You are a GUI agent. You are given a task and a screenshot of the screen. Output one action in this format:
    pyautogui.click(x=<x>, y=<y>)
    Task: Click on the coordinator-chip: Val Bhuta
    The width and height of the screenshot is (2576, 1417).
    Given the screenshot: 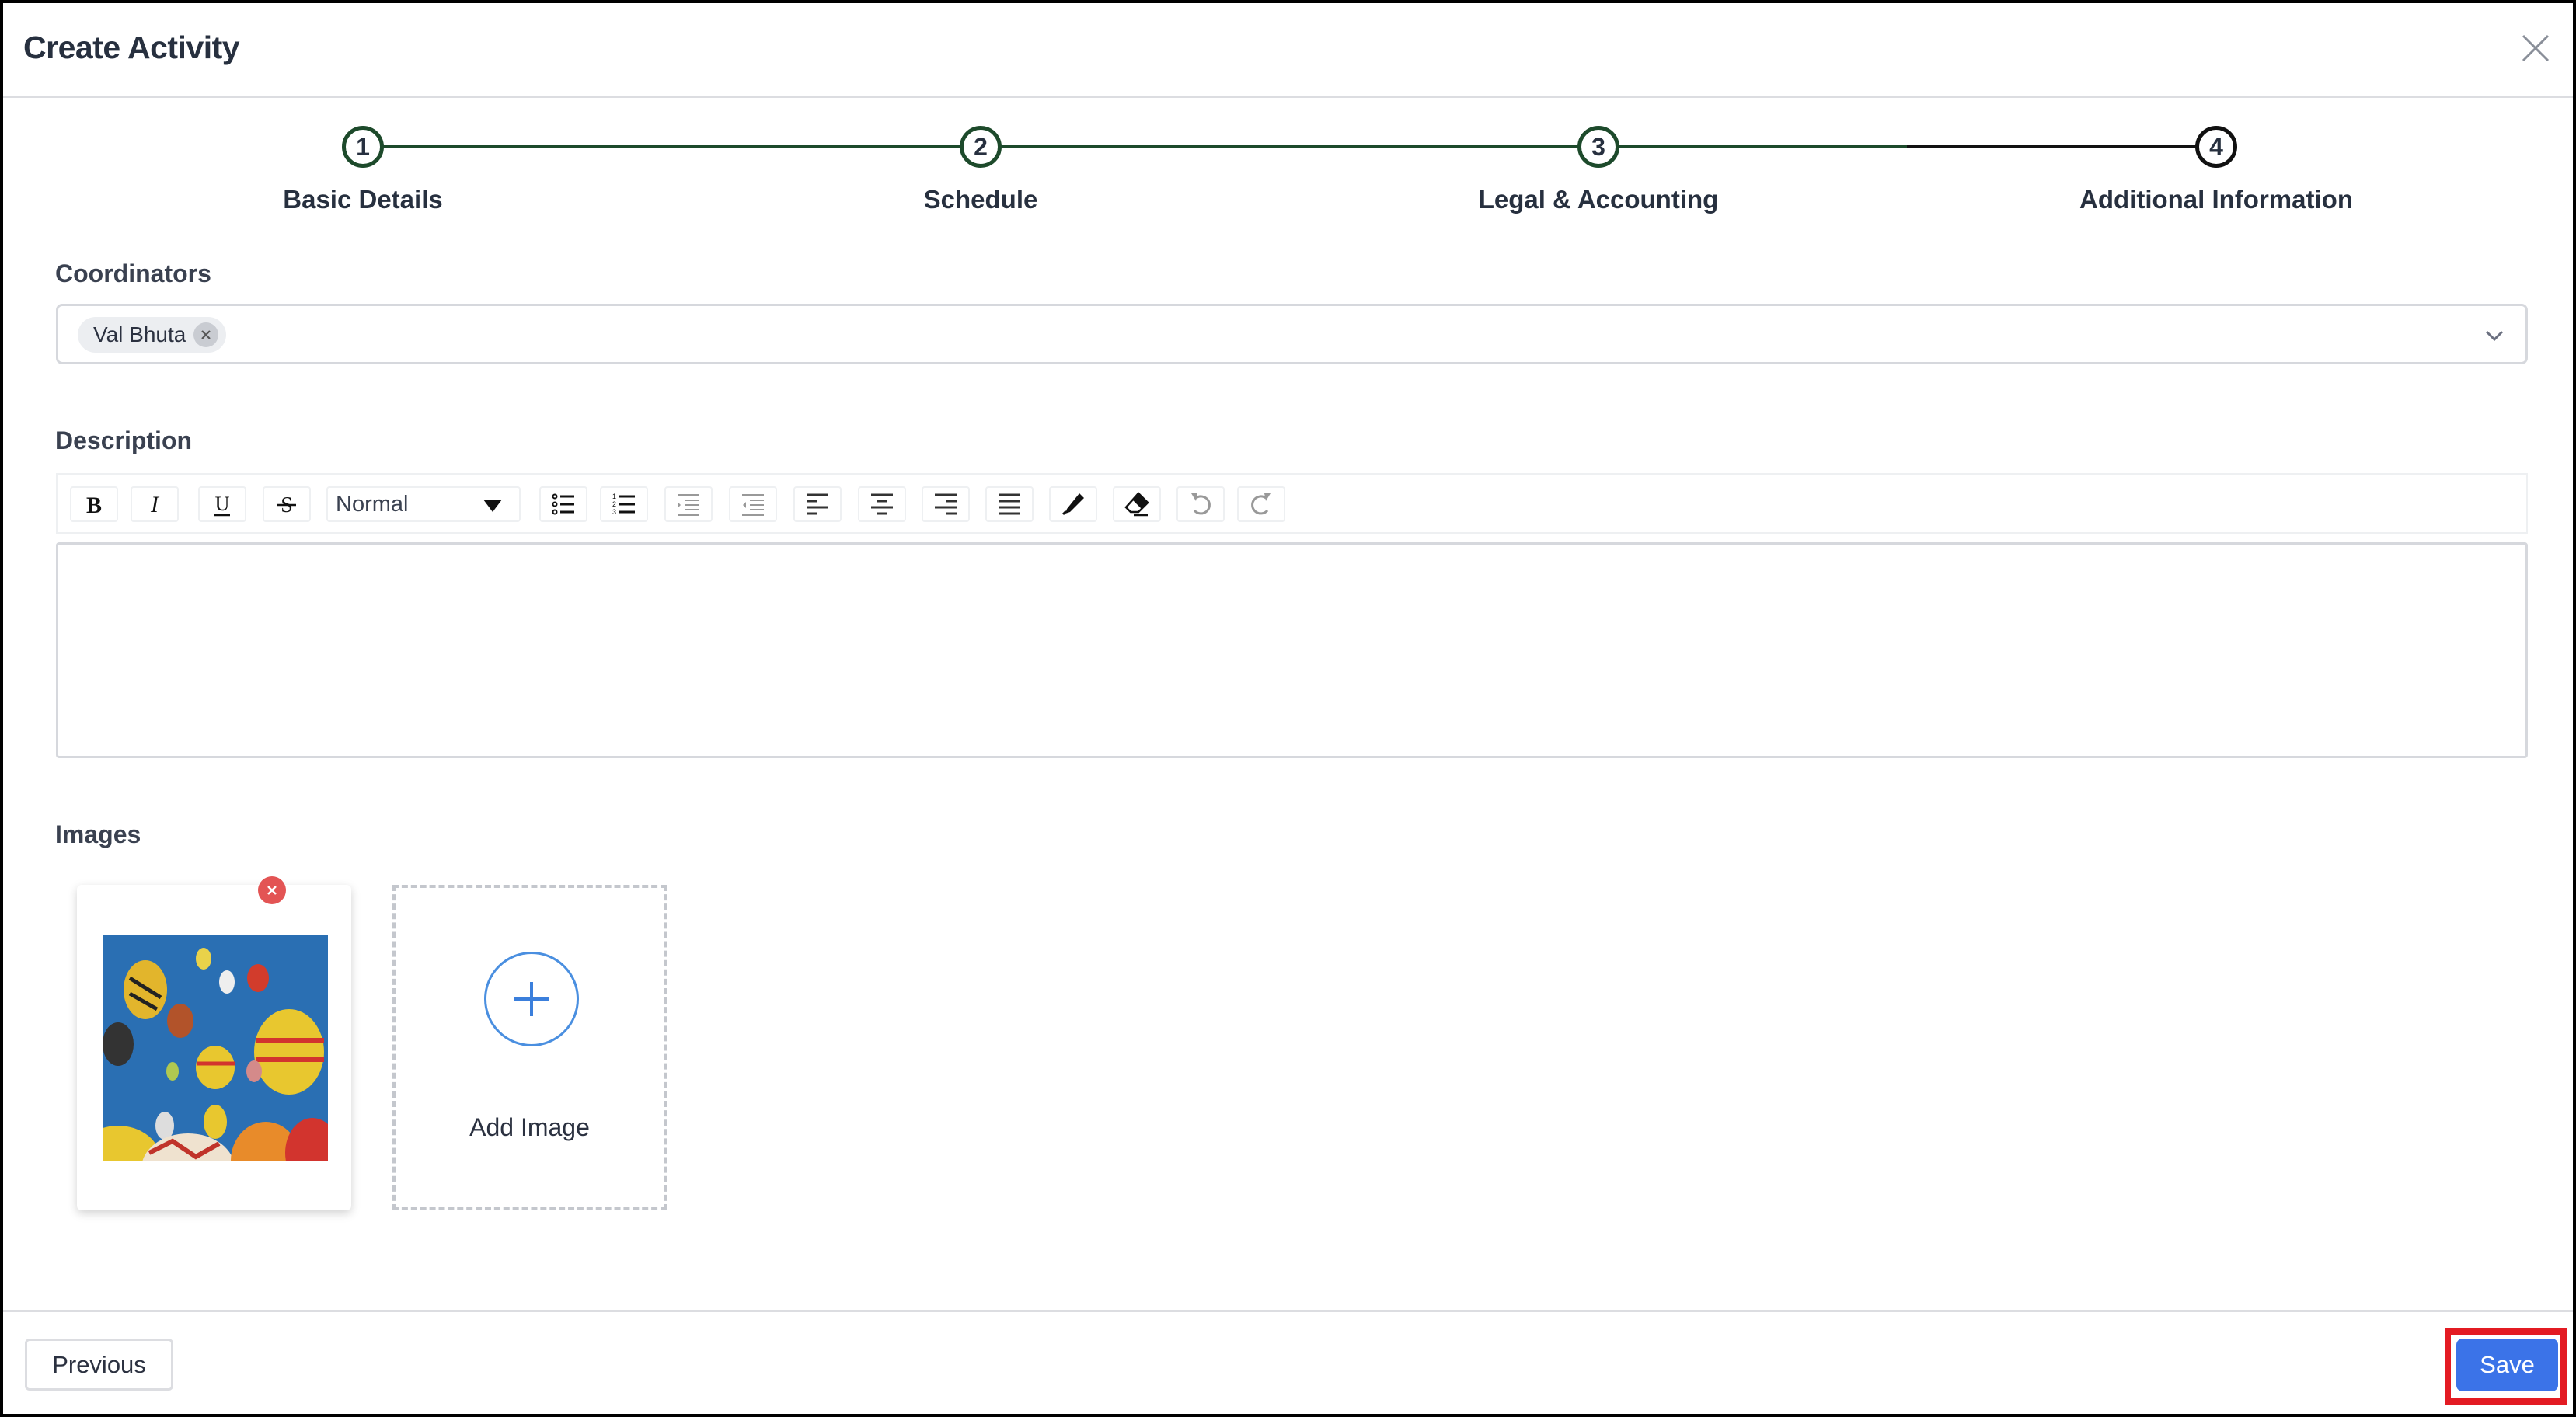 What is the action you would take?
    pyautogui.click(x=152, y=335)
    